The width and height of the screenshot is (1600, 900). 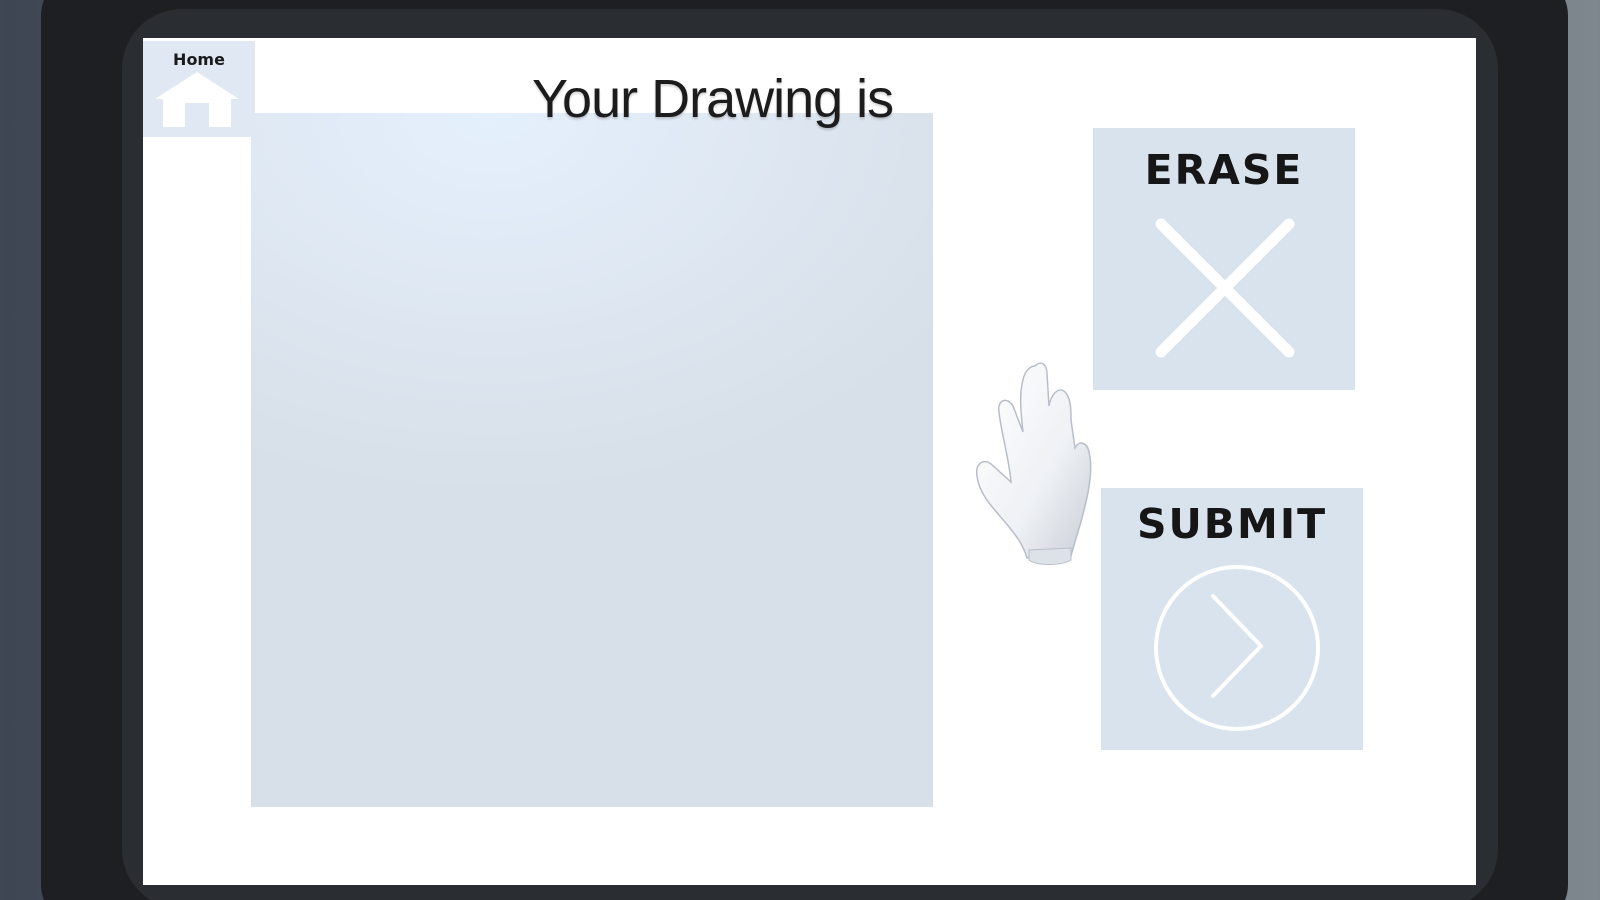 I want to click on submit-label: SUBMIT, so click(x=1232, y=524).